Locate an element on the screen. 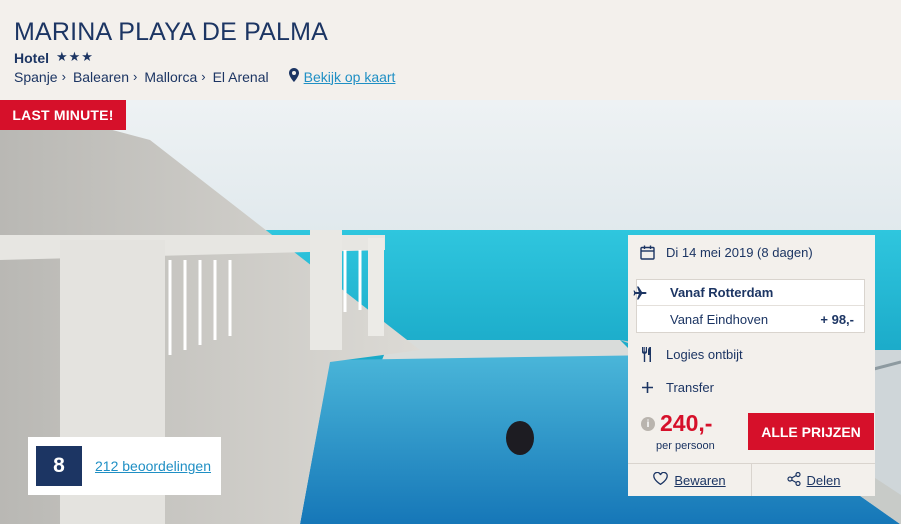 The height and width of the screenshot is (524, 901). share-button: Delen is located at coordinates (813, 480).